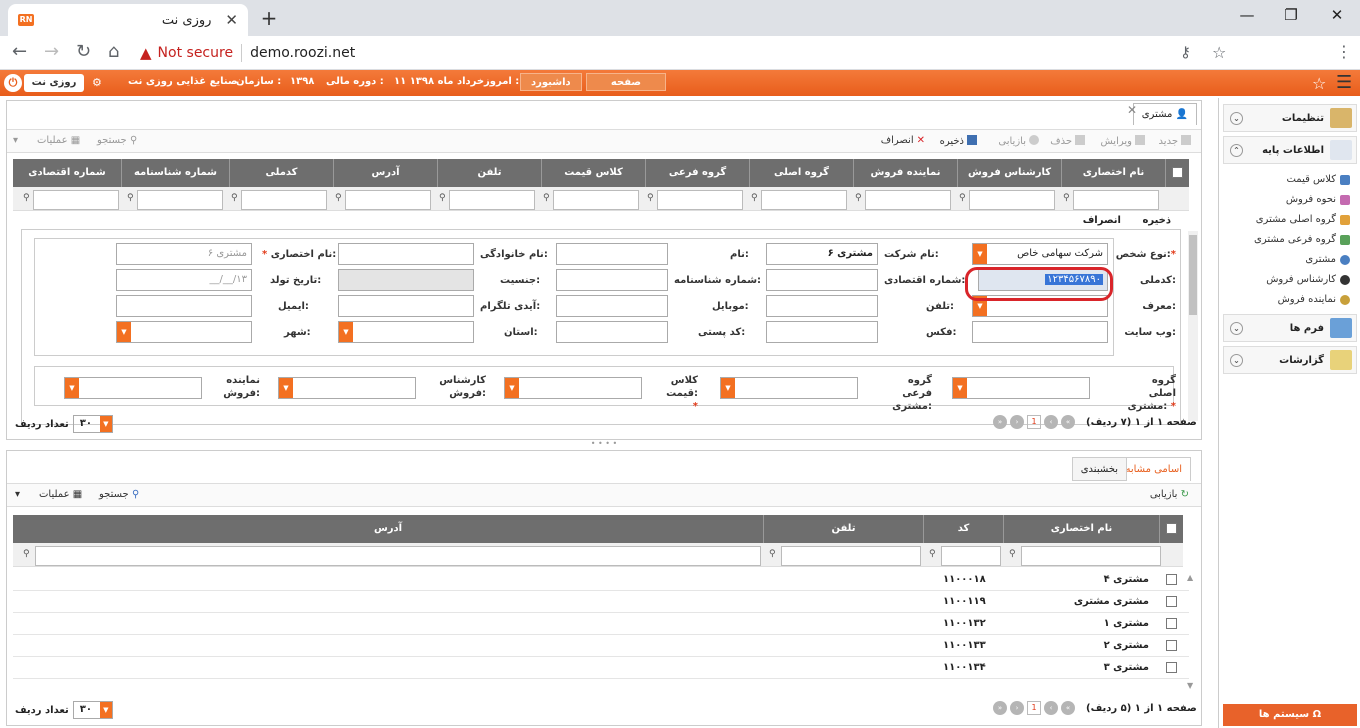 This screenshot has height=728, width=1360. Describe the element at coordinates (1156, 220) in the screenshot. I see `form-save-link: ذخیره` at that location.